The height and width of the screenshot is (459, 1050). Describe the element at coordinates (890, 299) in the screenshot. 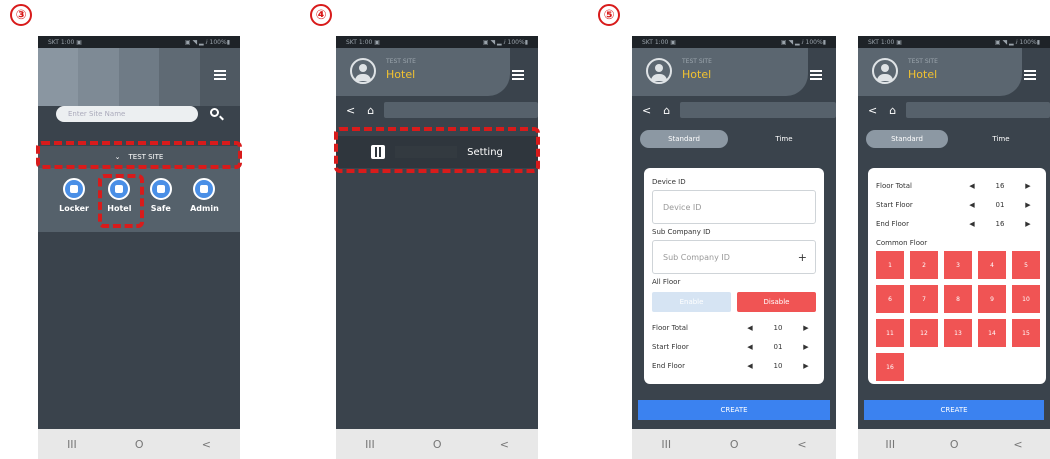

I see `floor-button: 6` at that location.